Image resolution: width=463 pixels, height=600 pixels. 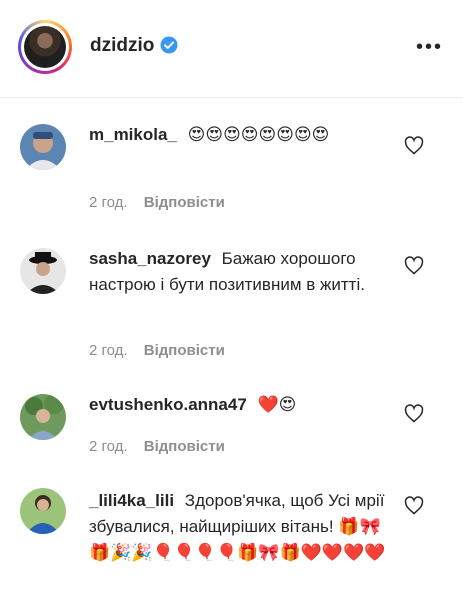 I want to click on comment-username: sasha_nazorey, so click(x=150, y=258).